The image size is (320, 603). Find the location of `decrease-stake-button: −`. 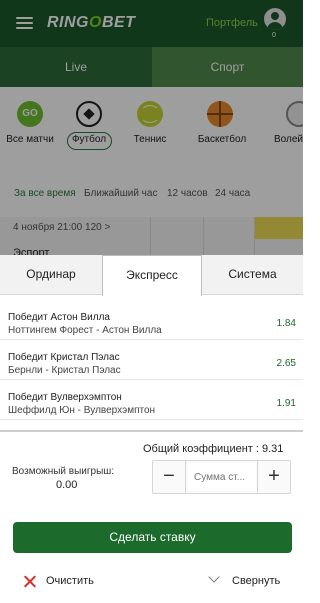

decrease-stake-button: − is located at coordinates (169, 477).